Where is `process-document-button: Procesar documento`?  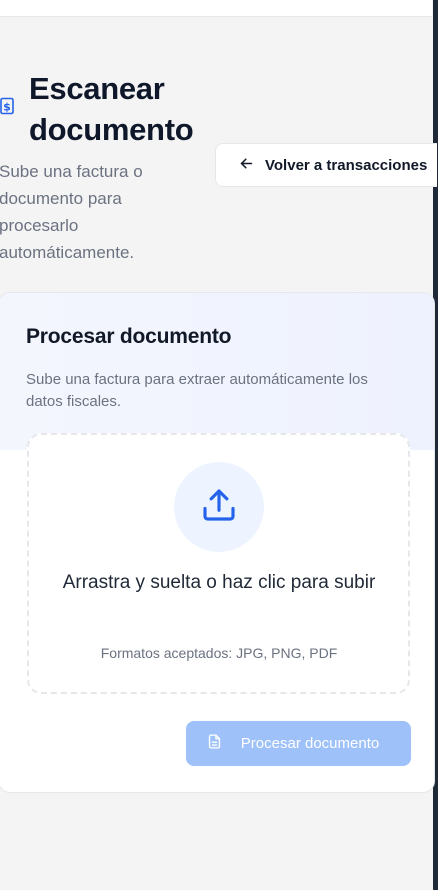
process-document-button: Procesar documento is located at coordinates (298, 743).